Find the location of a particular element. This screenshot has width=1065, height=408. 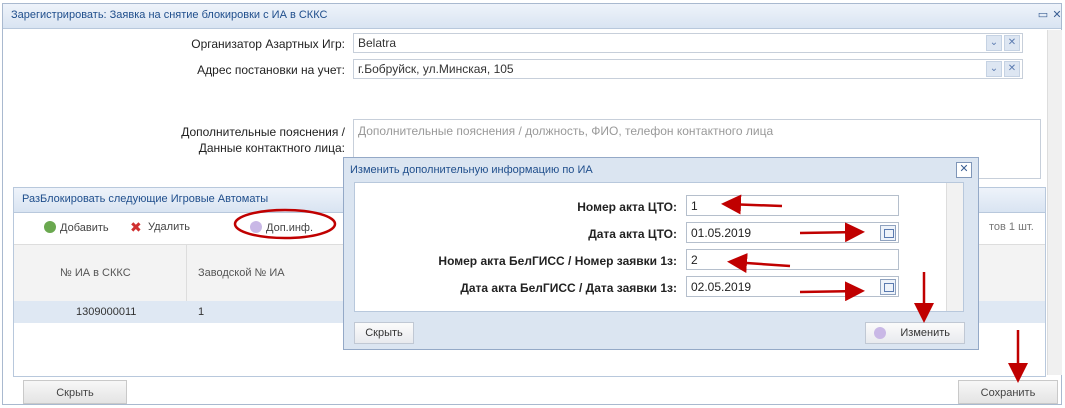

arrow-belgiss-number is located at coordinates (759, 263).